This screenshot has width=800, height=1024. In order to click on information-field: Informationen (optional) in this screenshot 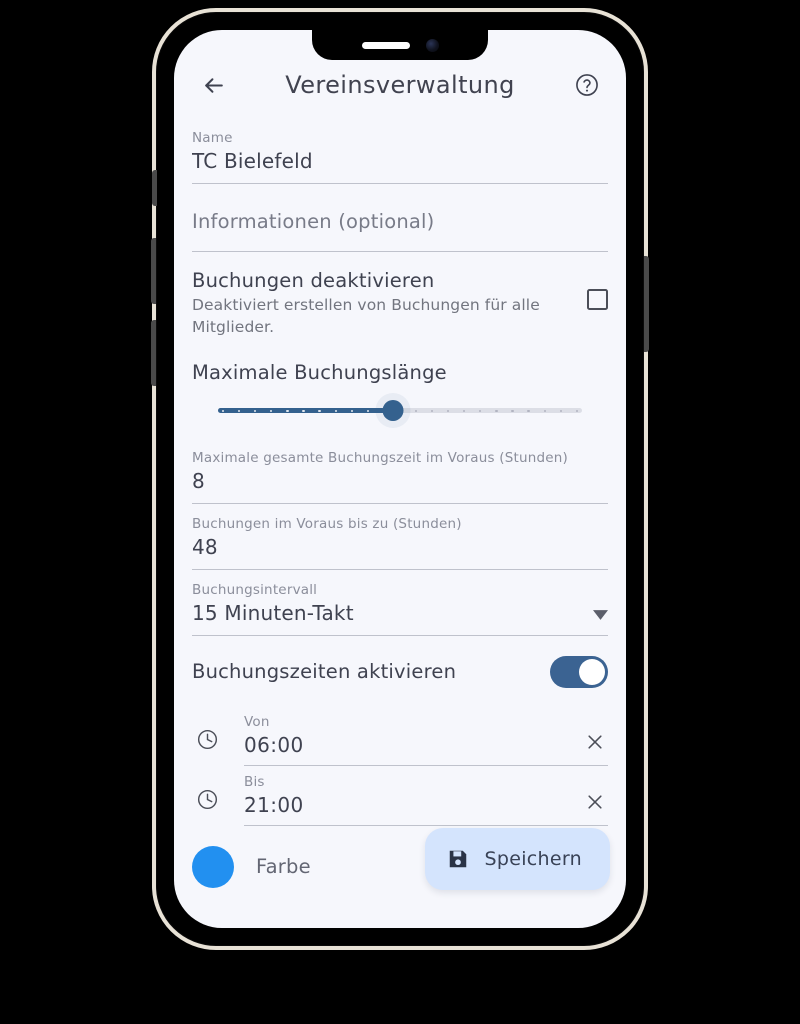, I will do `click(400, 218)`.